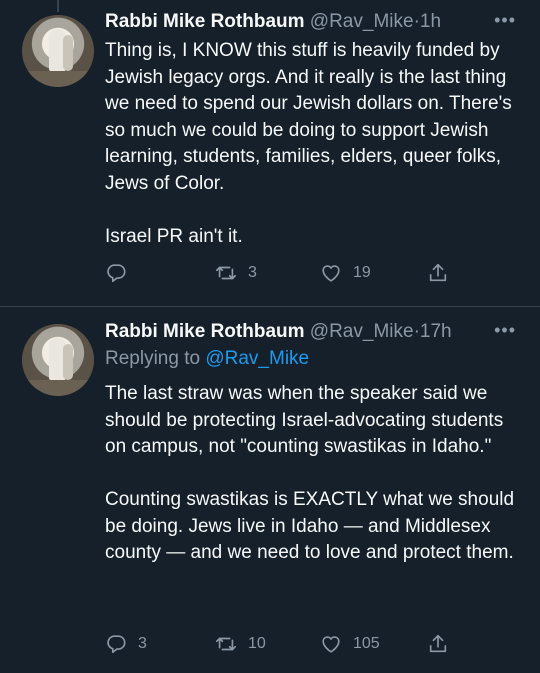  I want to click on like-count: 105, so click(366, 643).